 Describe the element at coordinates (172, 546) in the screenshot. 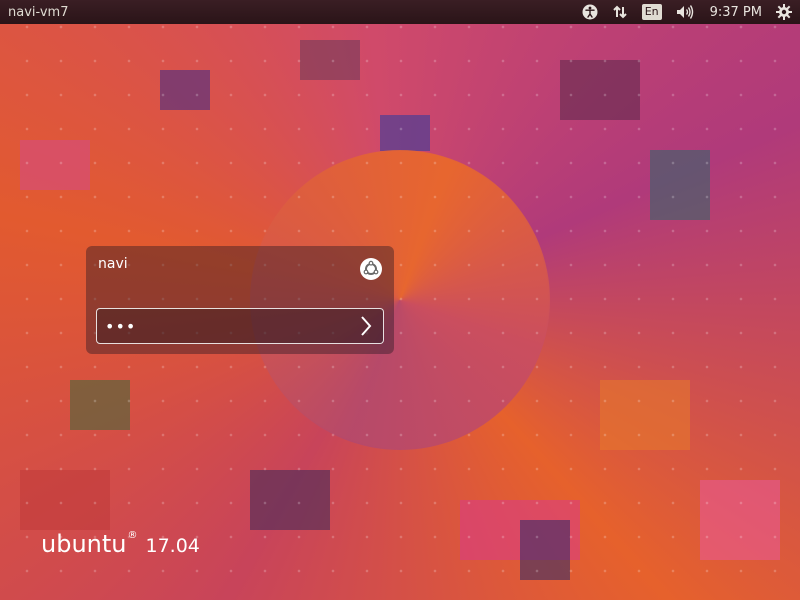

I see `version-label: 17.04` at that location.